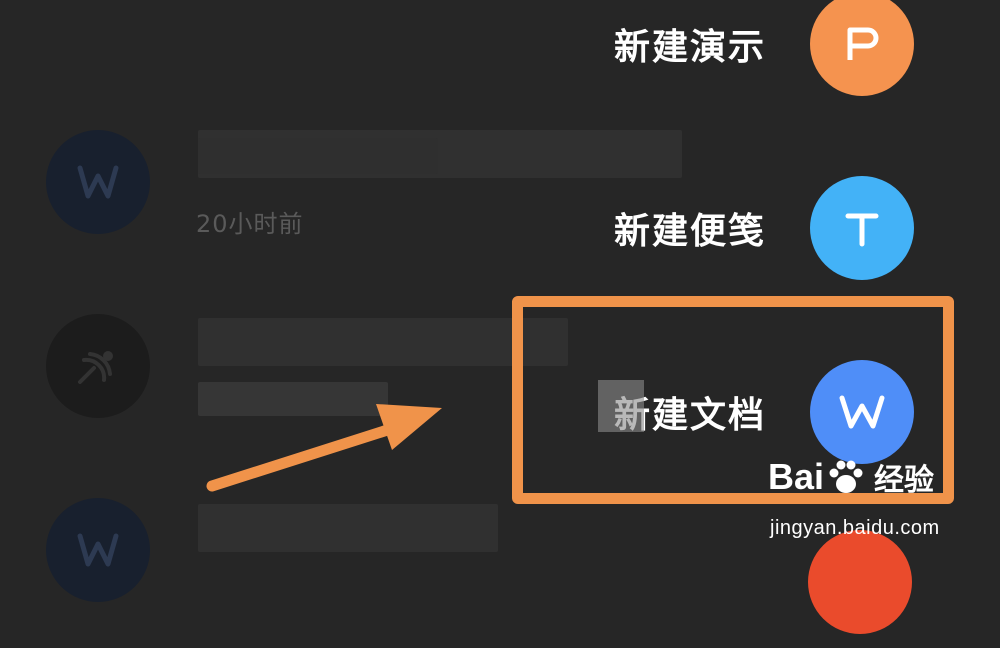 The image size is (1000, 648). I want to click on baidu-url: jingyan.baidu.com, so click(855, 528).